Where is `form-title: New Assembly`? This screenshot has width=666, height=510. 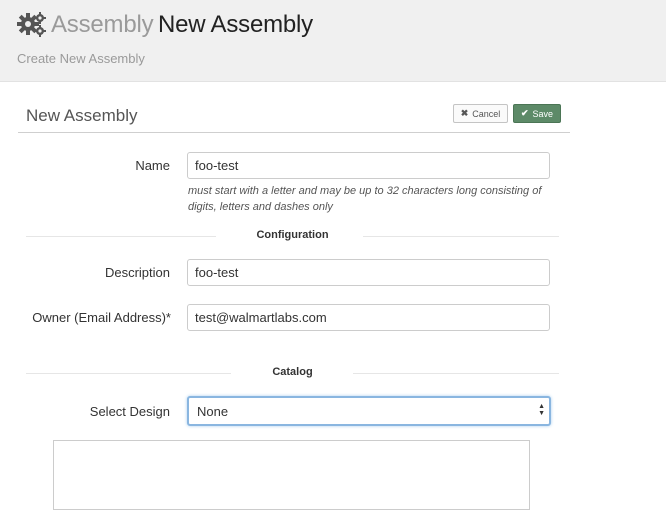
form-title: New Assembly is located at coordinates (82, 115).